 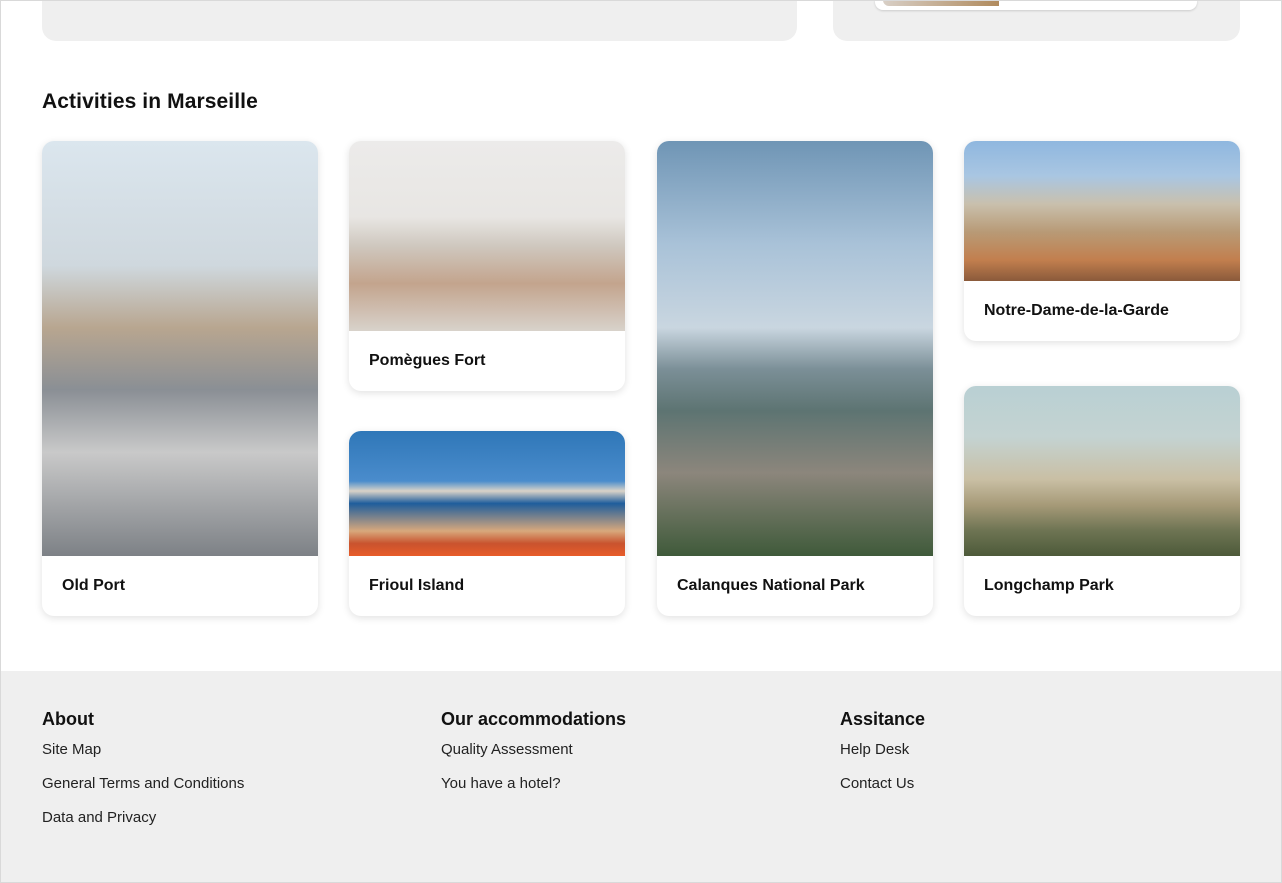 What do you see at coordinates (883, 719) in the screenshot?
I see `footer-heading: Assitance` at bounding box center [883, 719].